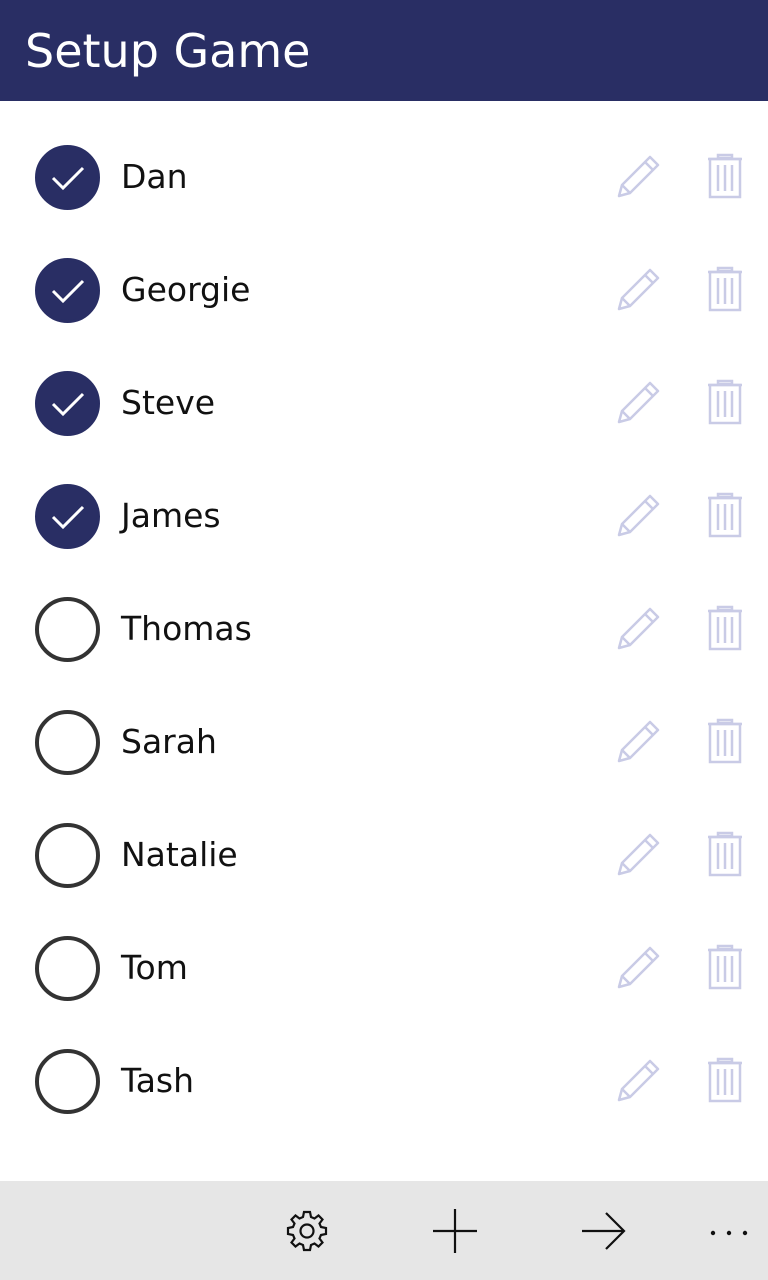 The height and width of the screenshot is (1280, 768). I want to click on more-button, so click(731, 1231).